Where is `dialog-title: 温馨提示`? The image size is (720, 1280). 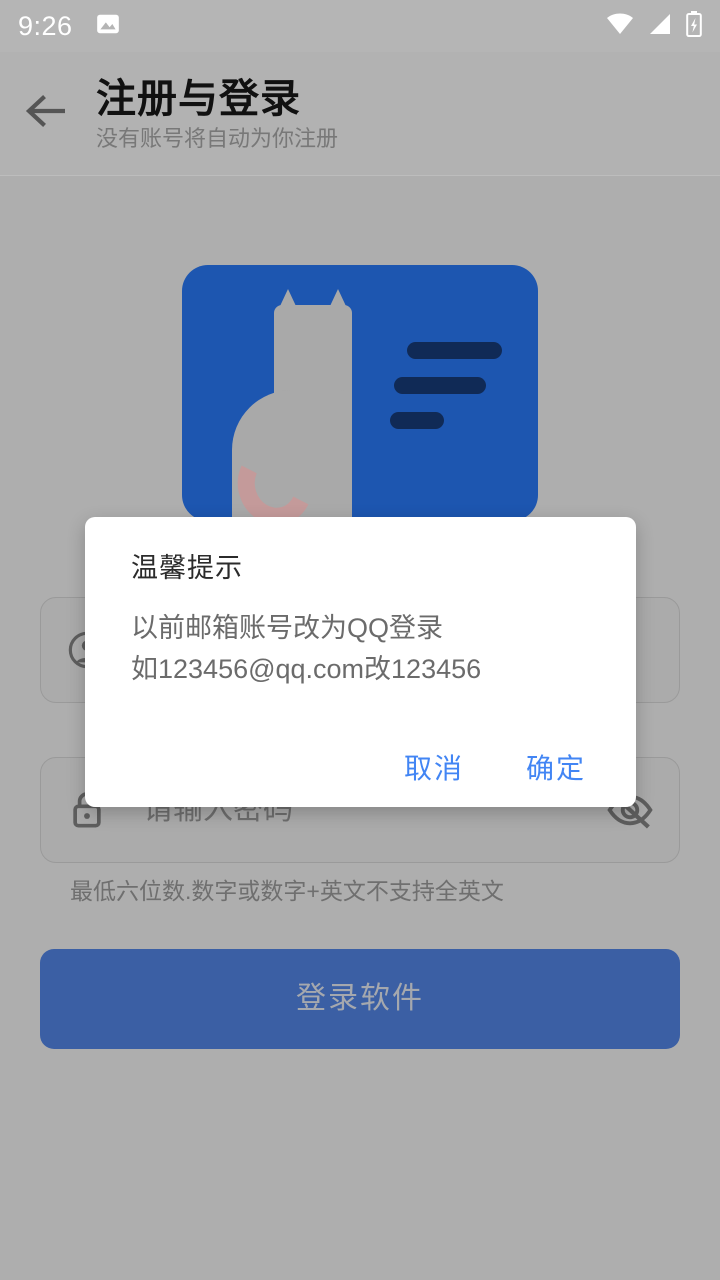 dialog-title: 温馨提示 is located at coordinates (187, 568).